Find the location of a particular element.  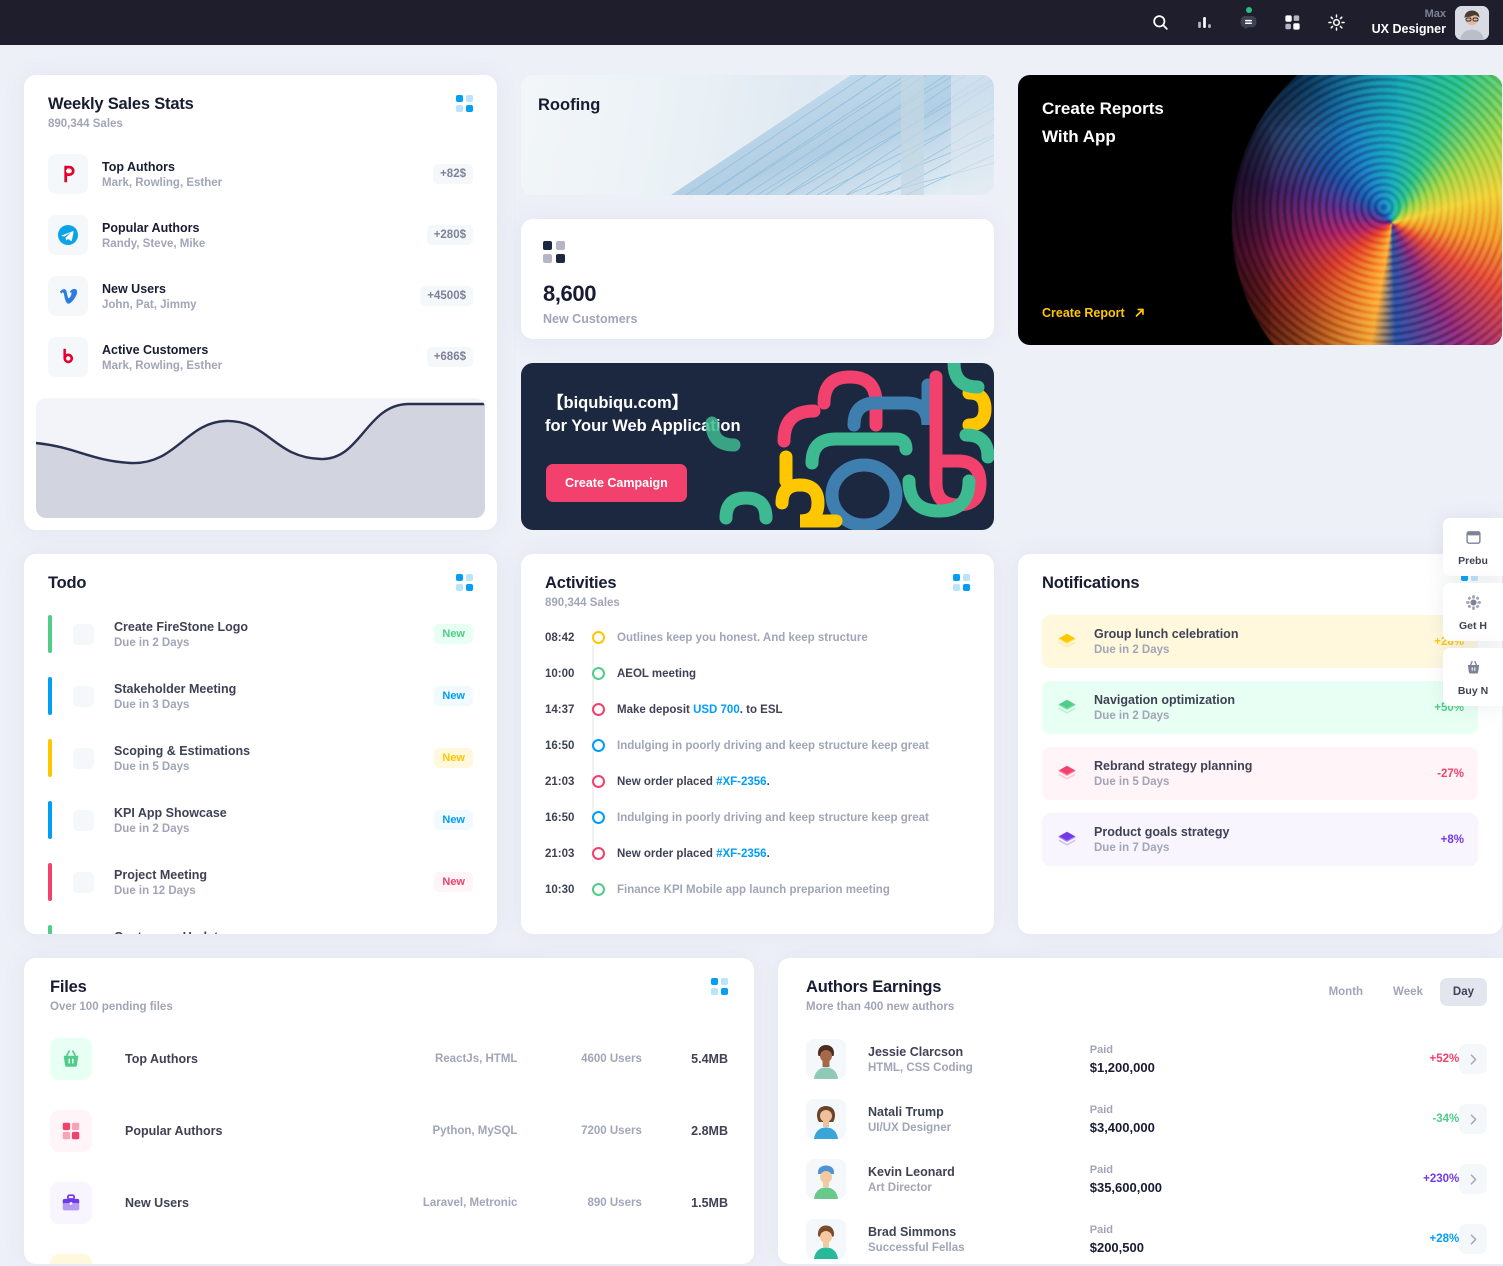

notifications-title: Notifications is located at coordinates (1091, 583).